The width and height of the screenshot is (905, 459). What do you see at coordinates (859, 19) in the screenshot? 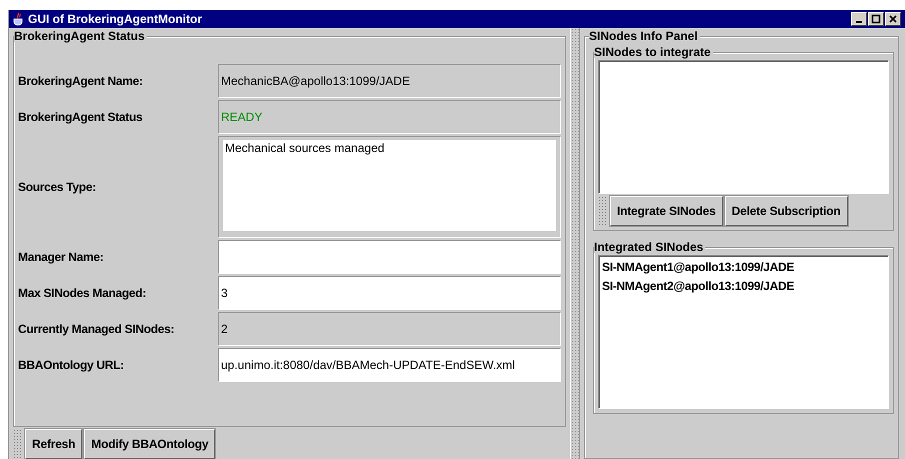
I see `minimize-button` at bounding box center [859, 19].